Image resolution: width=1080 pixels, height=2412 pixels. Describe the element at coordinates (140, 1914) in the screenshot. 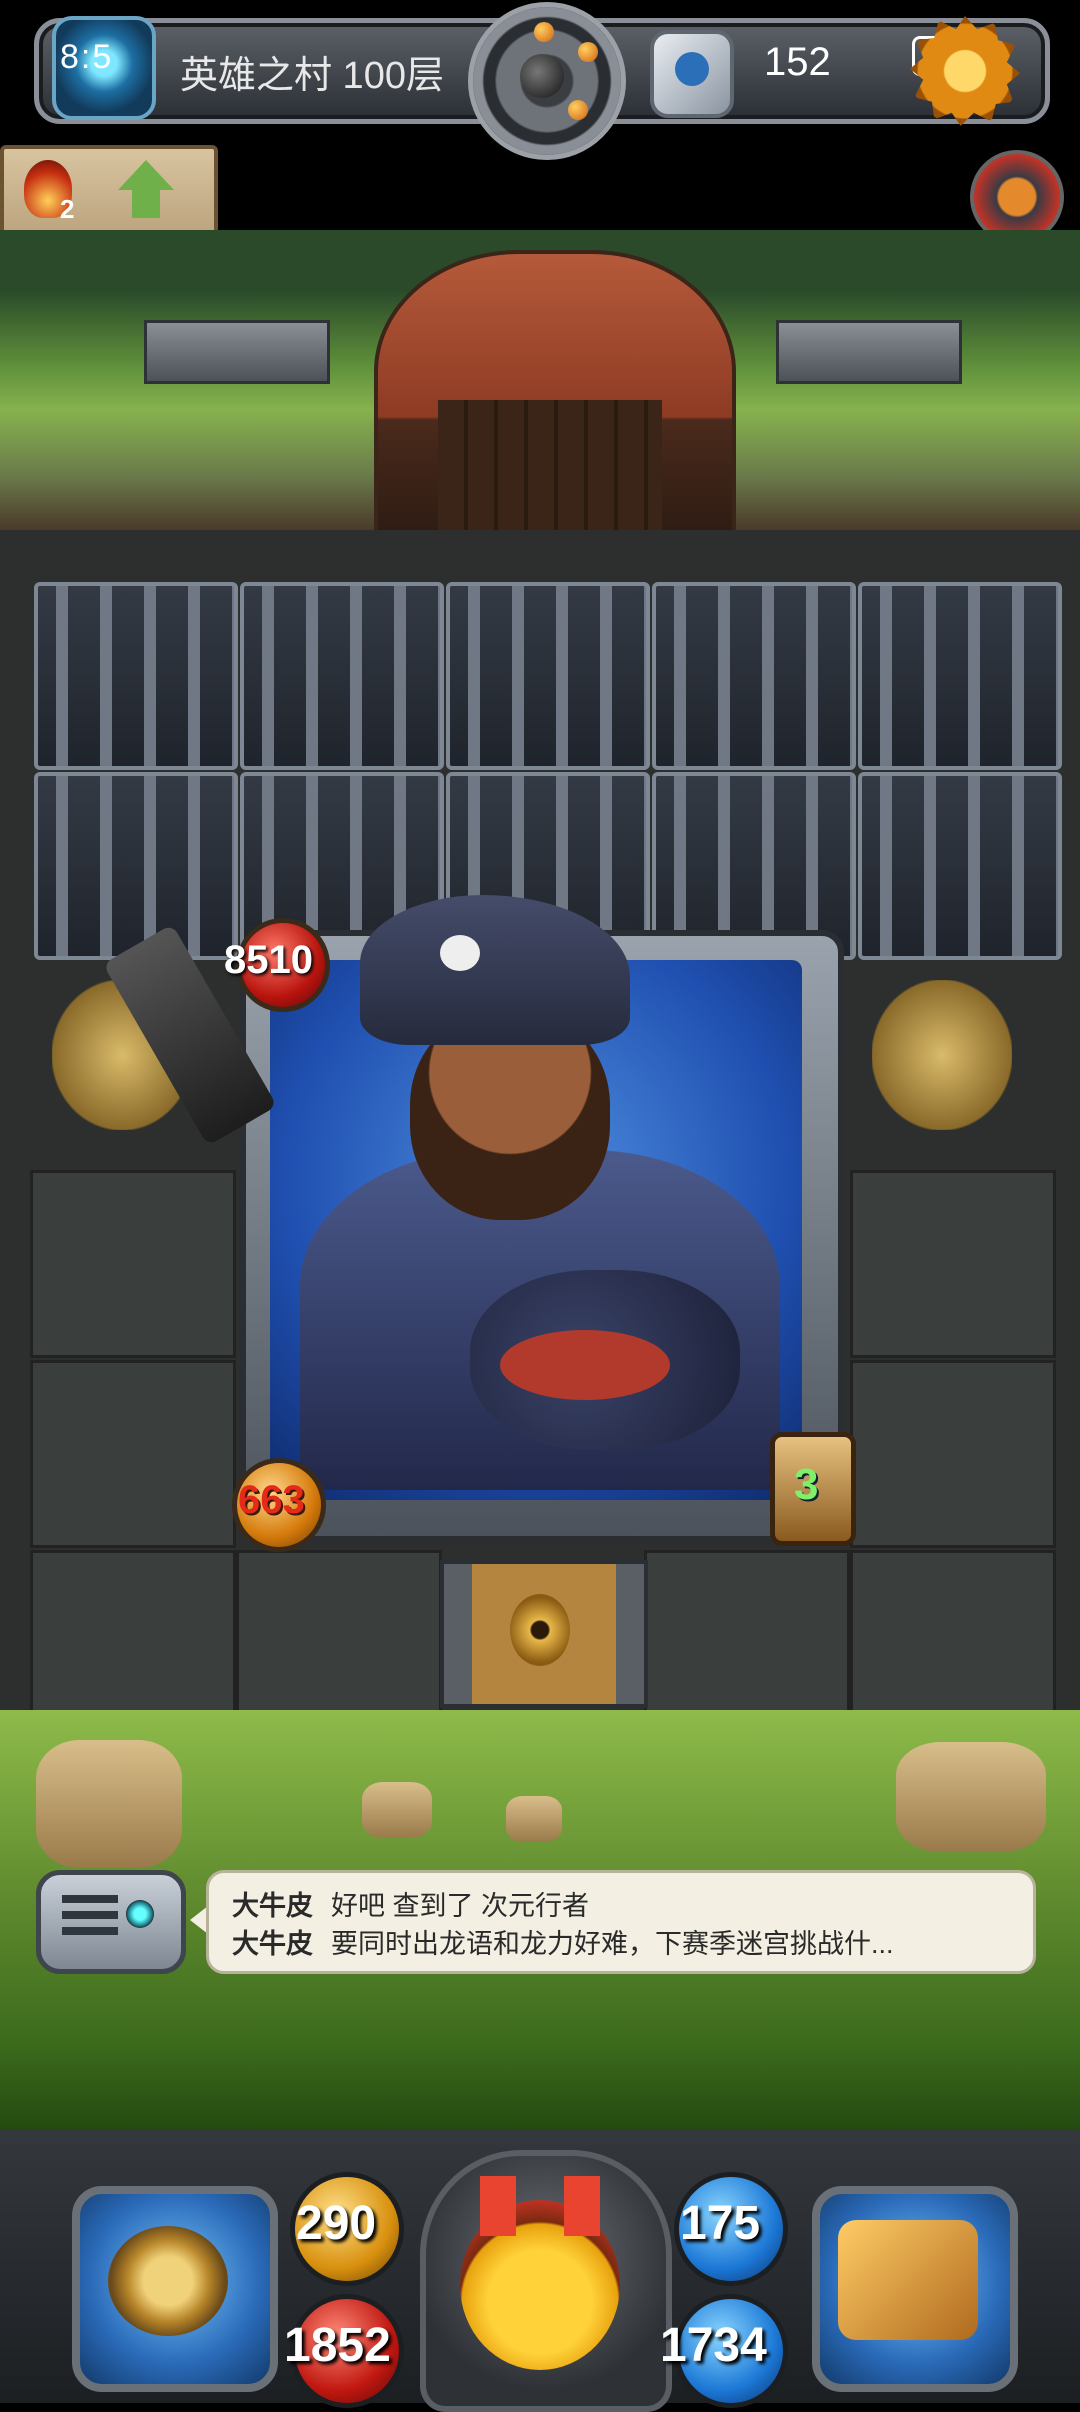

I see `chat-indicator-icon` at that location.